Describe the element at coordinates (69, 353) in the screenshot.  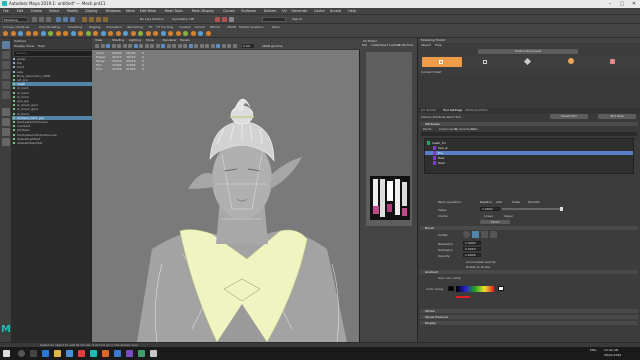
I see `mail-icon` at that location.